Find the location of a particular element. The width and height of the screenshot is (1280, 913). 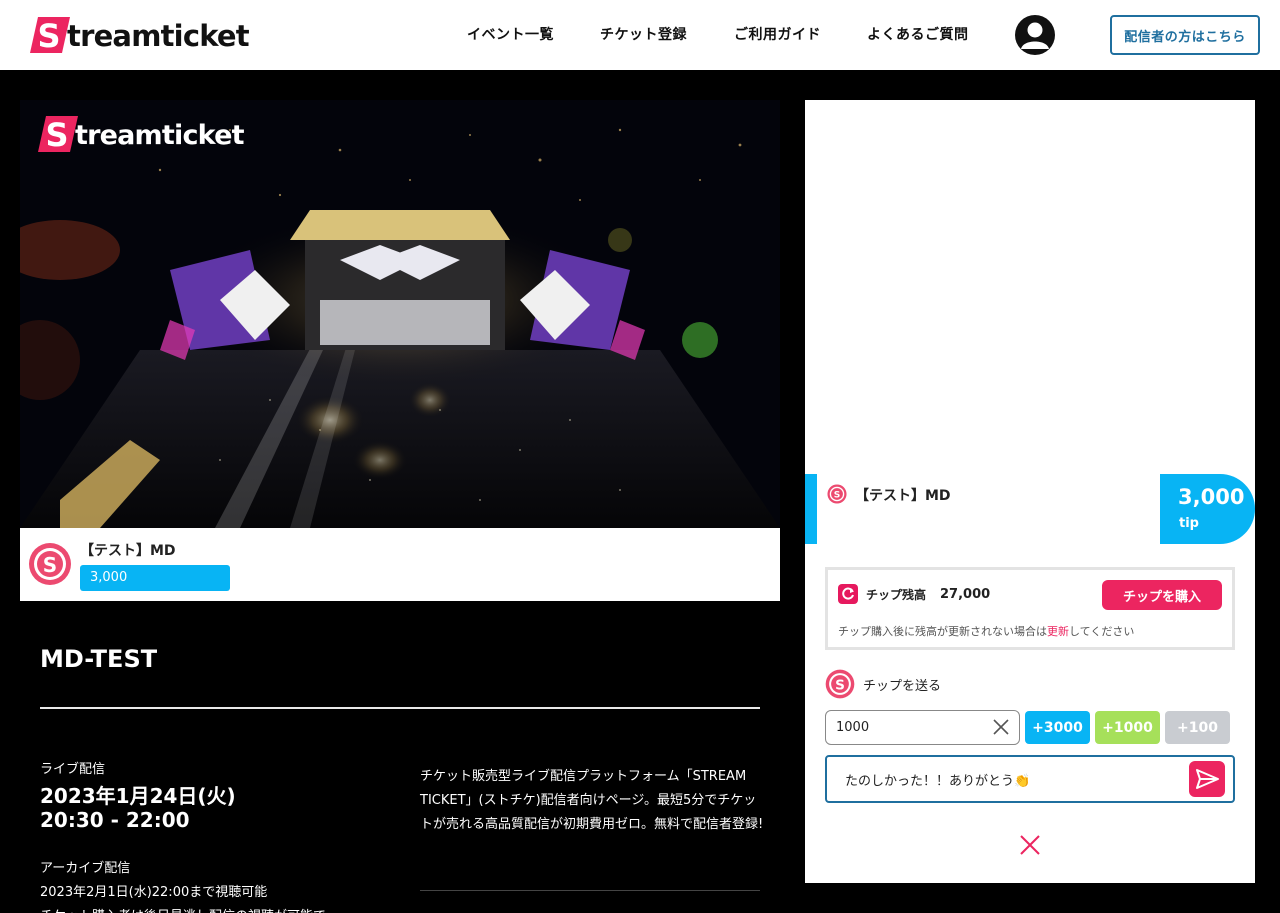

tip-message-accent is located at coordinates (811, 509).